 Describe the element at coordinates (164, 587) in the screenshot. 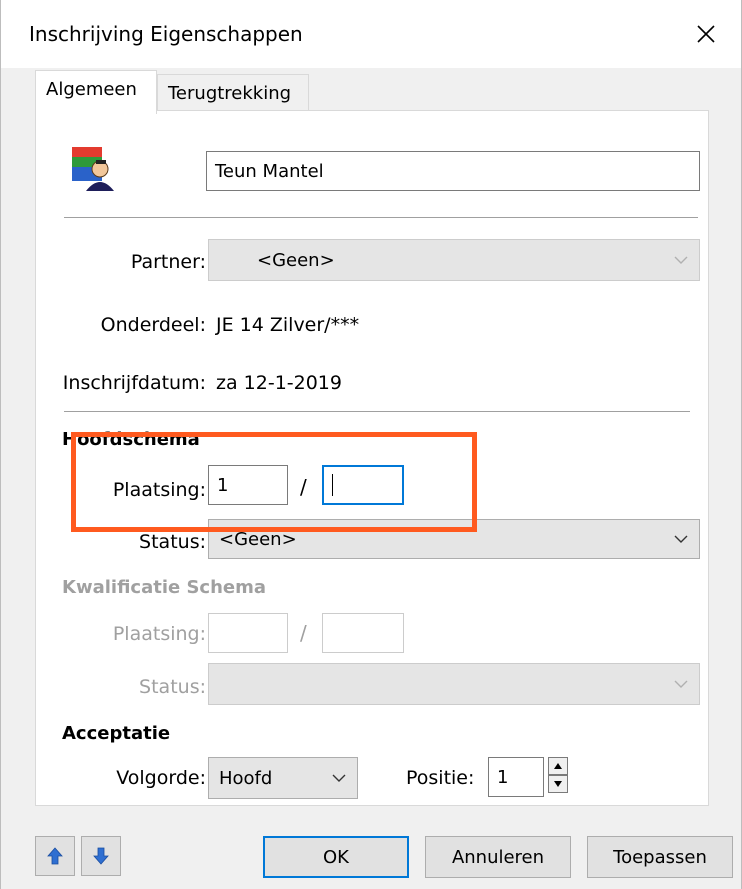

I see `kwalificatie-title: Kwalificatie Schema` at that location.